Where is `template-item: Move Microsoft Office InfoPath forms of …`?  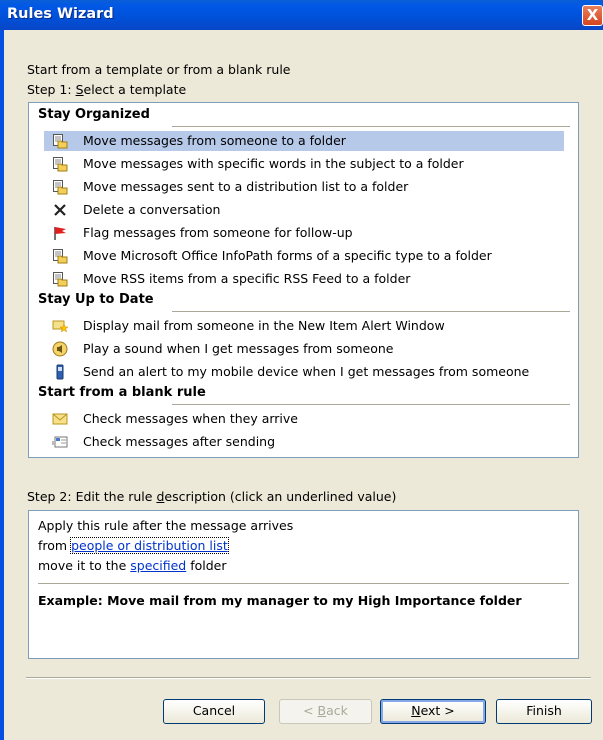
template-item: Move Microsoft Office InfoPath forms of … is located at coordinates (304, 256).